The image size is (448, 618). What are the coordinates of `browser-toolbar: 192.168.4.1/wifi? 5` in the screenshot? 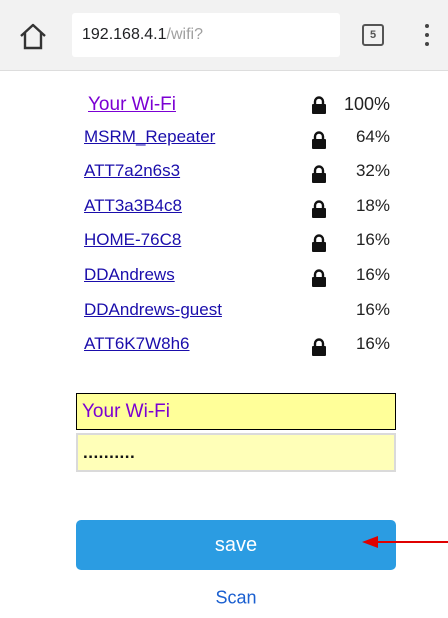 It's located at (224, 35).